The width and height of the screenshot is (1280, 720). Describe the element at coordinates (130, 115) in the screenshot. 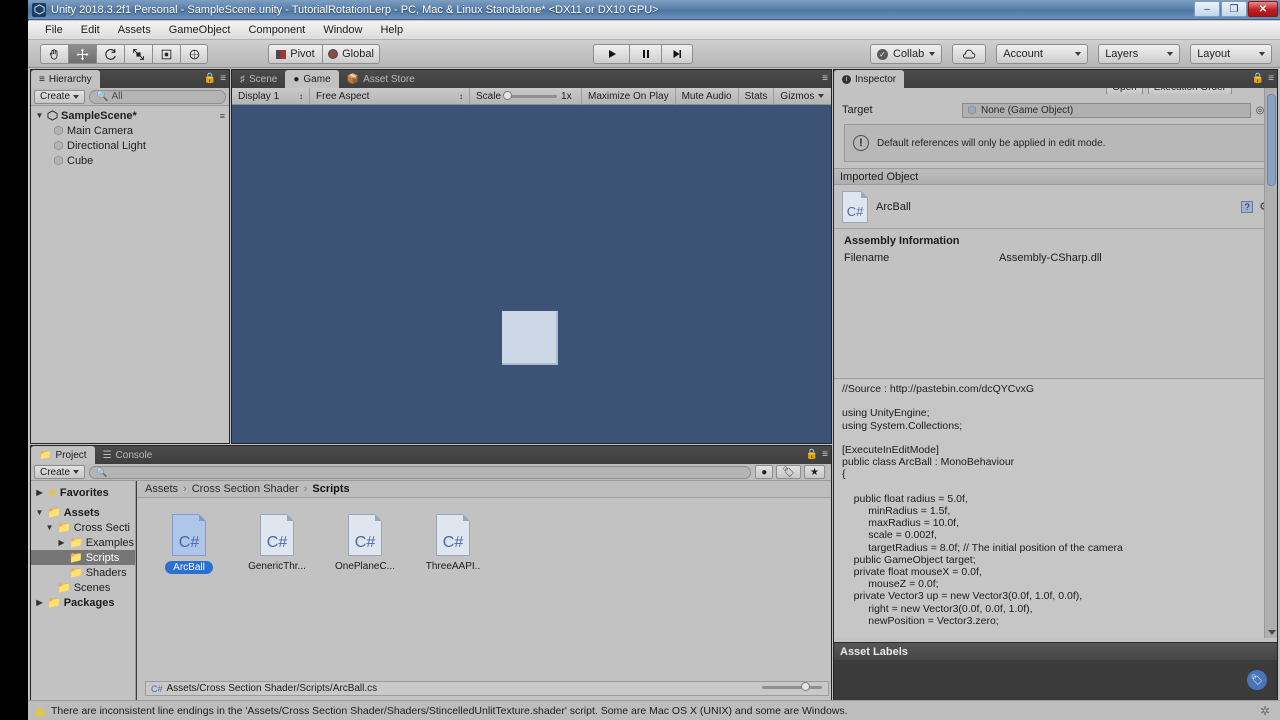

I see `hierarchy-scene-row: ▼ SampleScene* ≡` at that location.